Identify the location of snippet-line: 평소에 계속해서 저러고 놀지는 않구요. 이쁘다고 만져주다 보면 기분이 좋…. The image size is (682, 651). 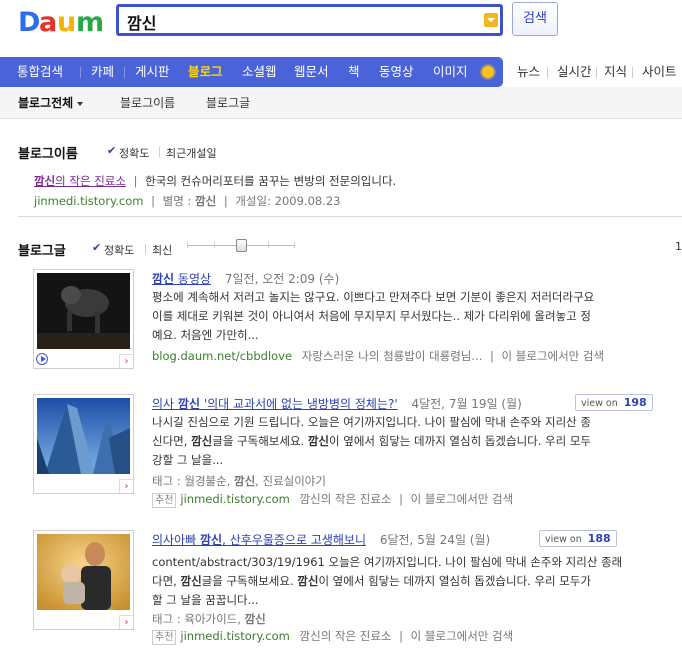
(373, 297).